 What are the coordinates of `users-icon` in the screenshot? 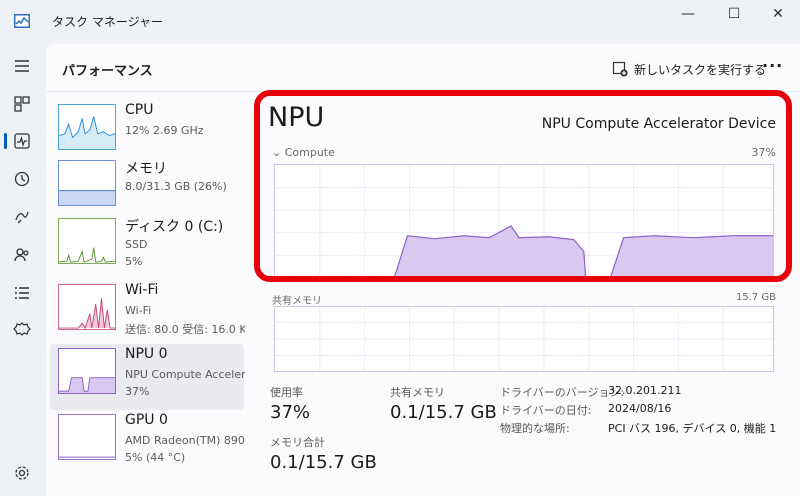 It's located at (22, 255).